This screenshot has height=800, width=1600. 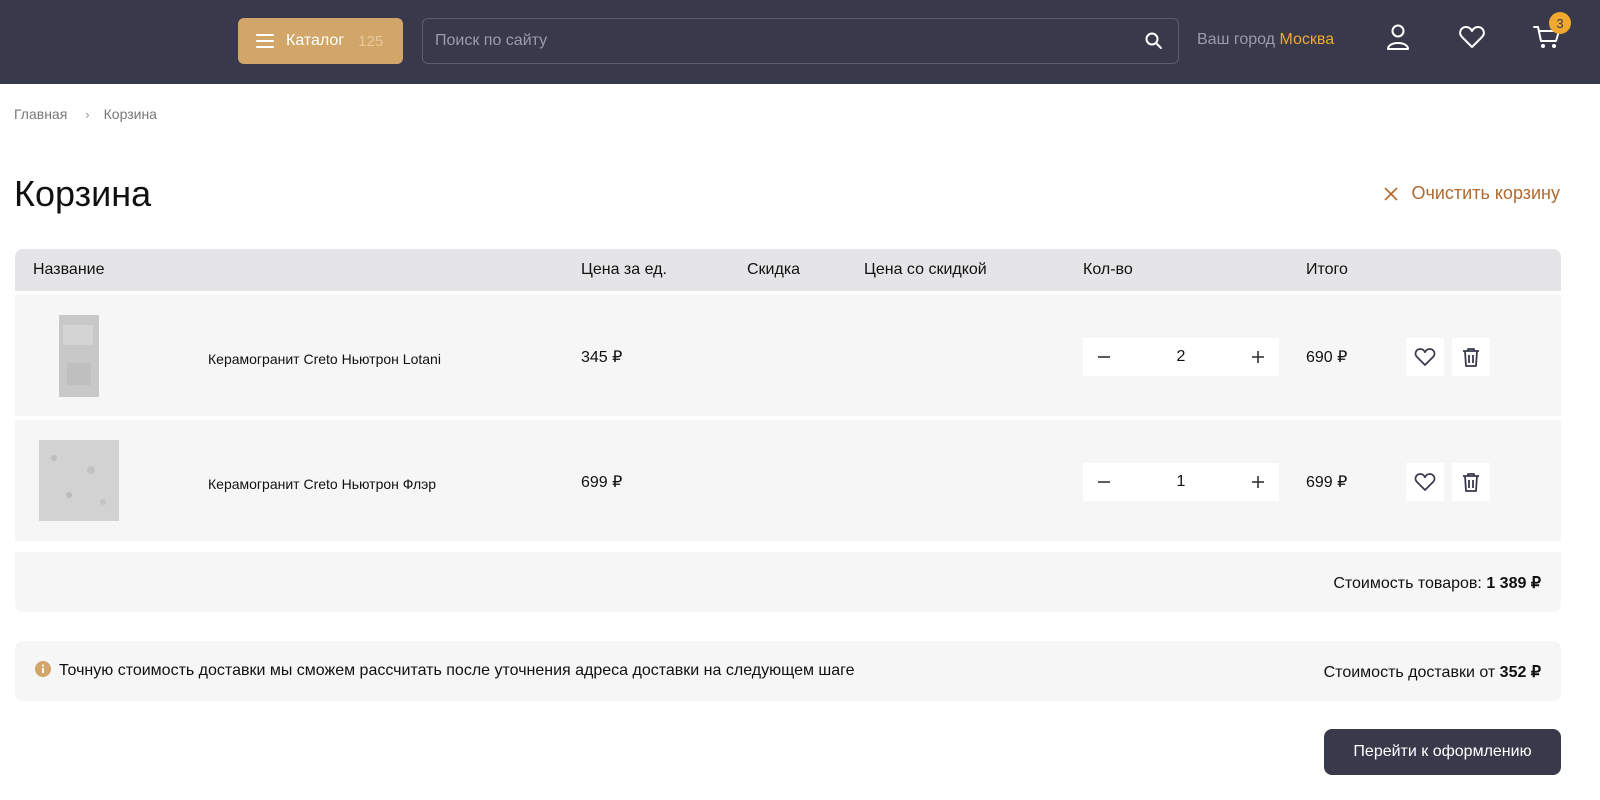 I want to click on breadcrumb: Главная › Корзина, so click(x=85, y=114).